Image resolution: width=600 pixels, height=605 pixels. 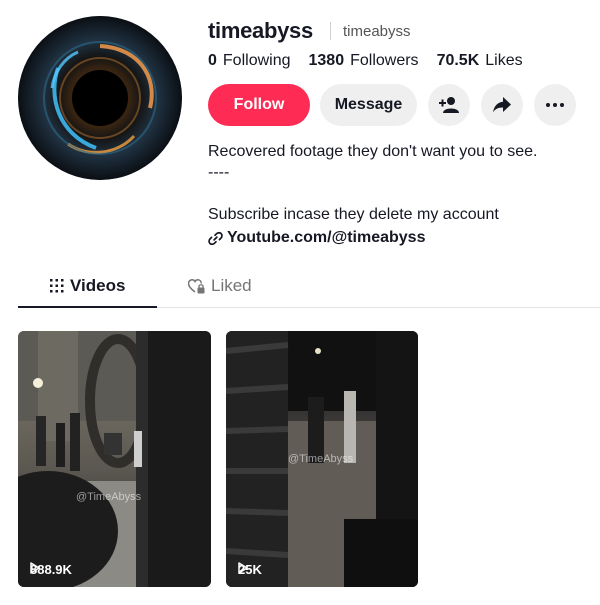 I want to click on profile-link: Youtube.com/@timeabyss, so click(x=316, y=238).